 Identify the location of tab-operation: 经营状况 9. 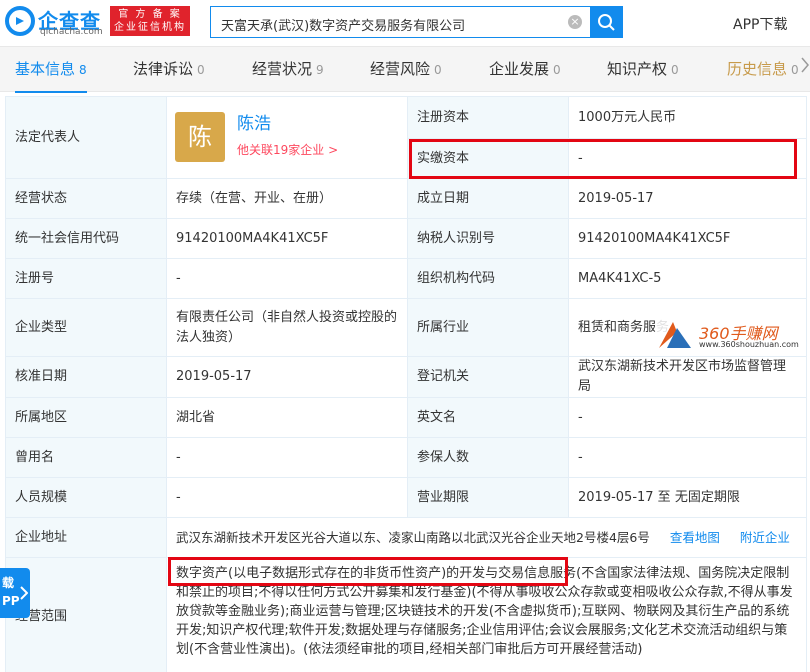
(288, 70).